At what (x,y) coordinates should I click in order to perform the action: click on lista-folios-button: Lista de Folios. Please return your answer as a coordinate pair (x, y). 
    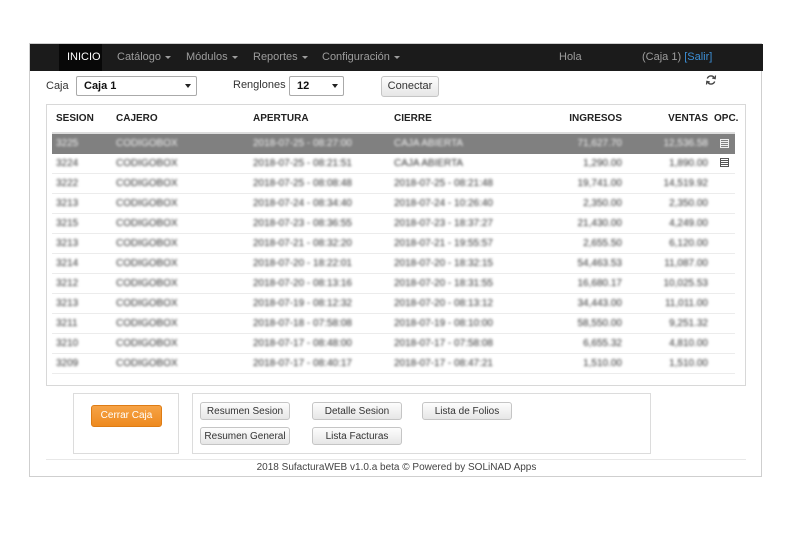
    Looking at the image, I should click on (467, 411).